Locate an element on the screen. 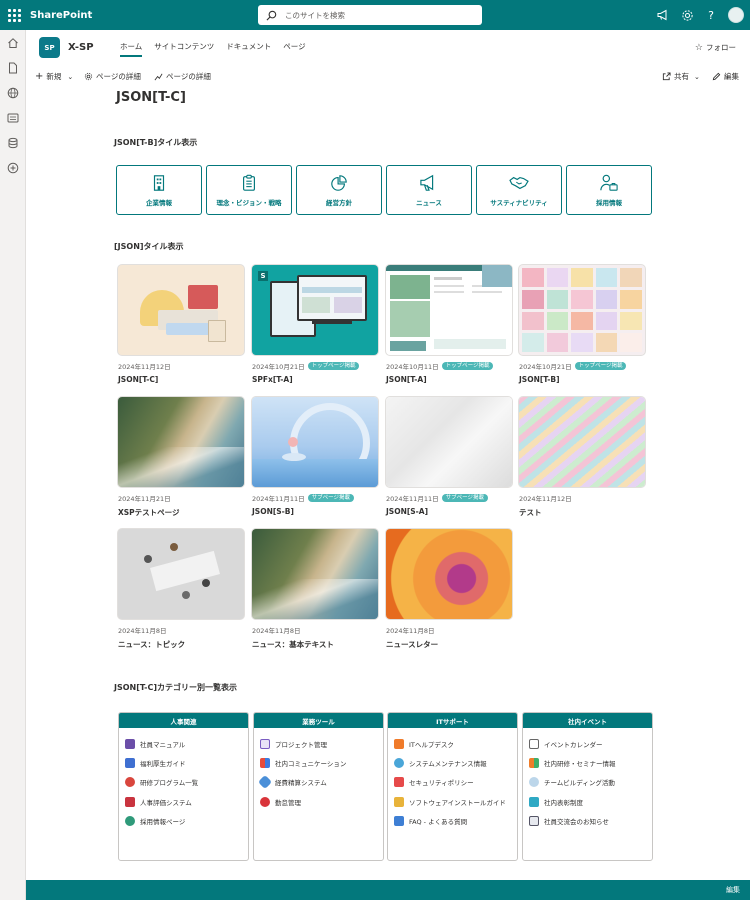 The image size is (750, 900). news-title: ニュース：トピック is located at coordinates (152, 644).